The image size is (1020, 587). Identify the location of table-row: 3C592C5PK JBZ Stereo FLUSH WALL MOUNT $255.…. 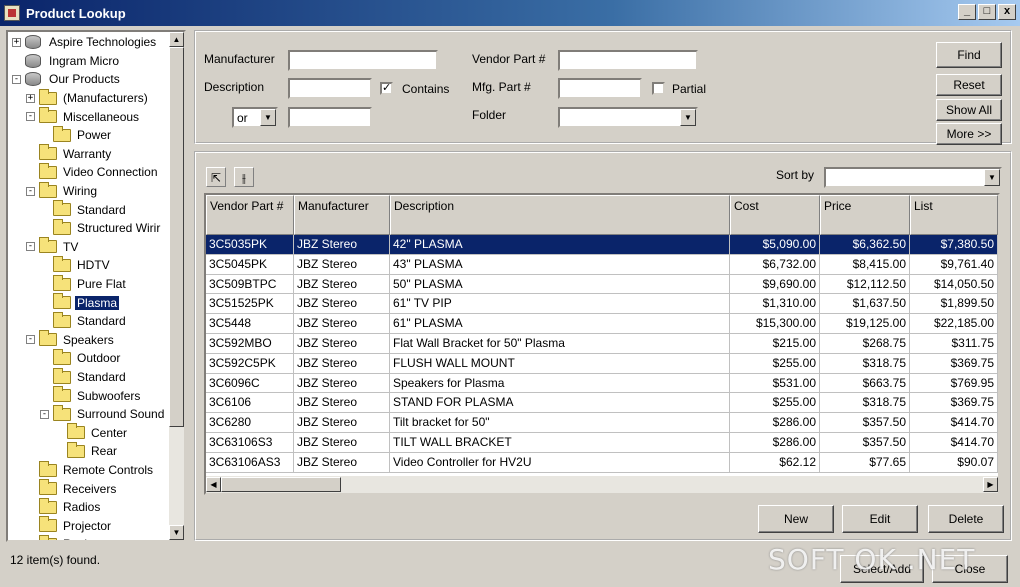
(602, 363).